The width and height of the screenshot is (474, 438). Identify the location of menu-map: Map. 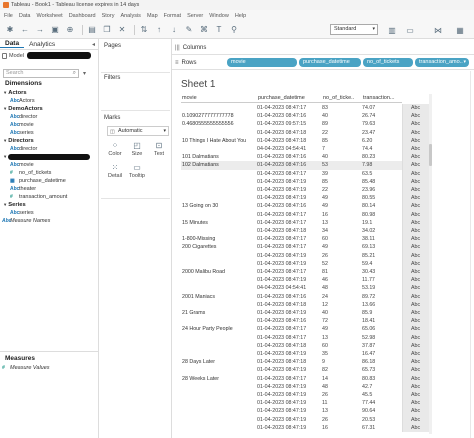
(152, 16).